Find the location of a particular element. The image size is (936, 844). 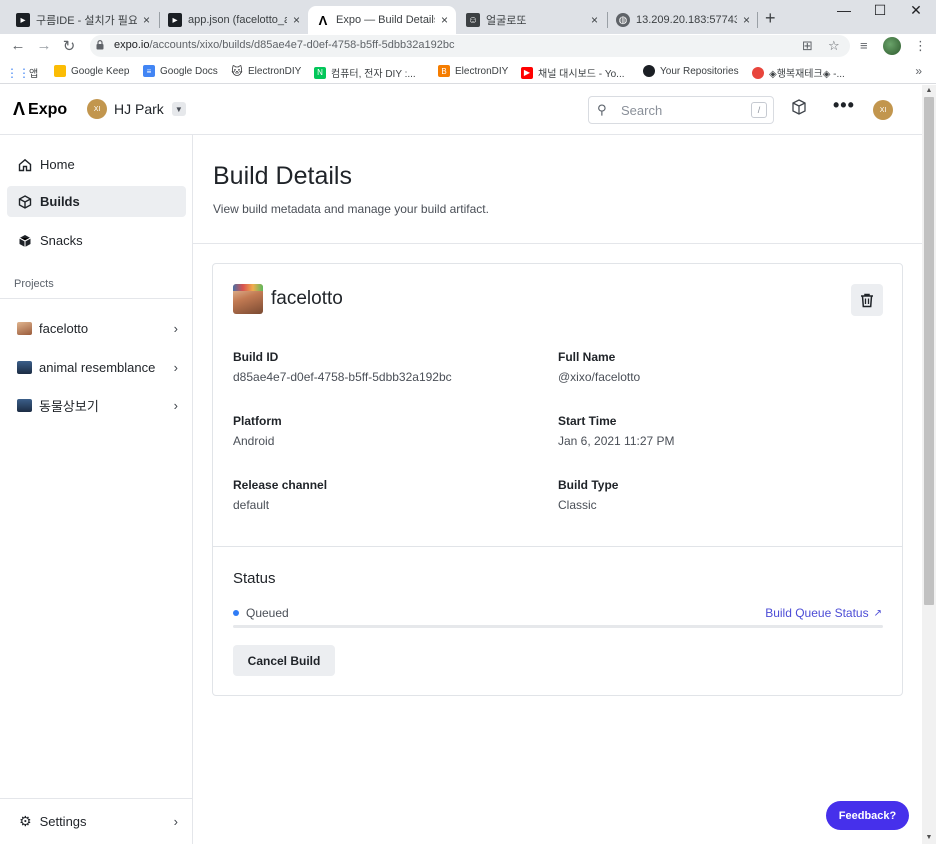

link-text: Build Queue Status is located at coordinates (817, 613).